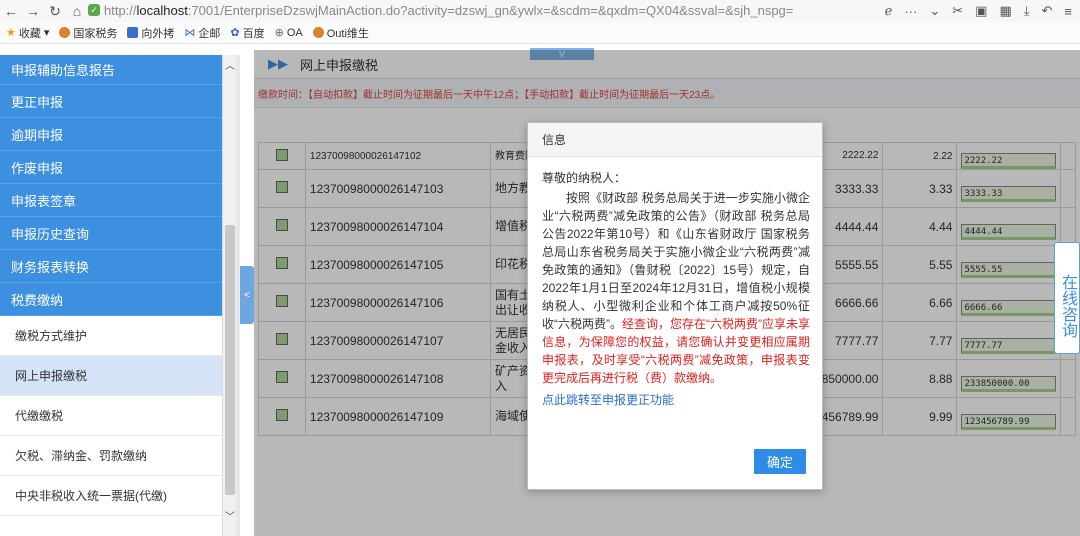 Image resolution: width=1080 pixels, height=536 pixels. I want to click on sidebar-subitem-arrears: 欠税、滞纳金、罚款缴纳, so click(111, 456).